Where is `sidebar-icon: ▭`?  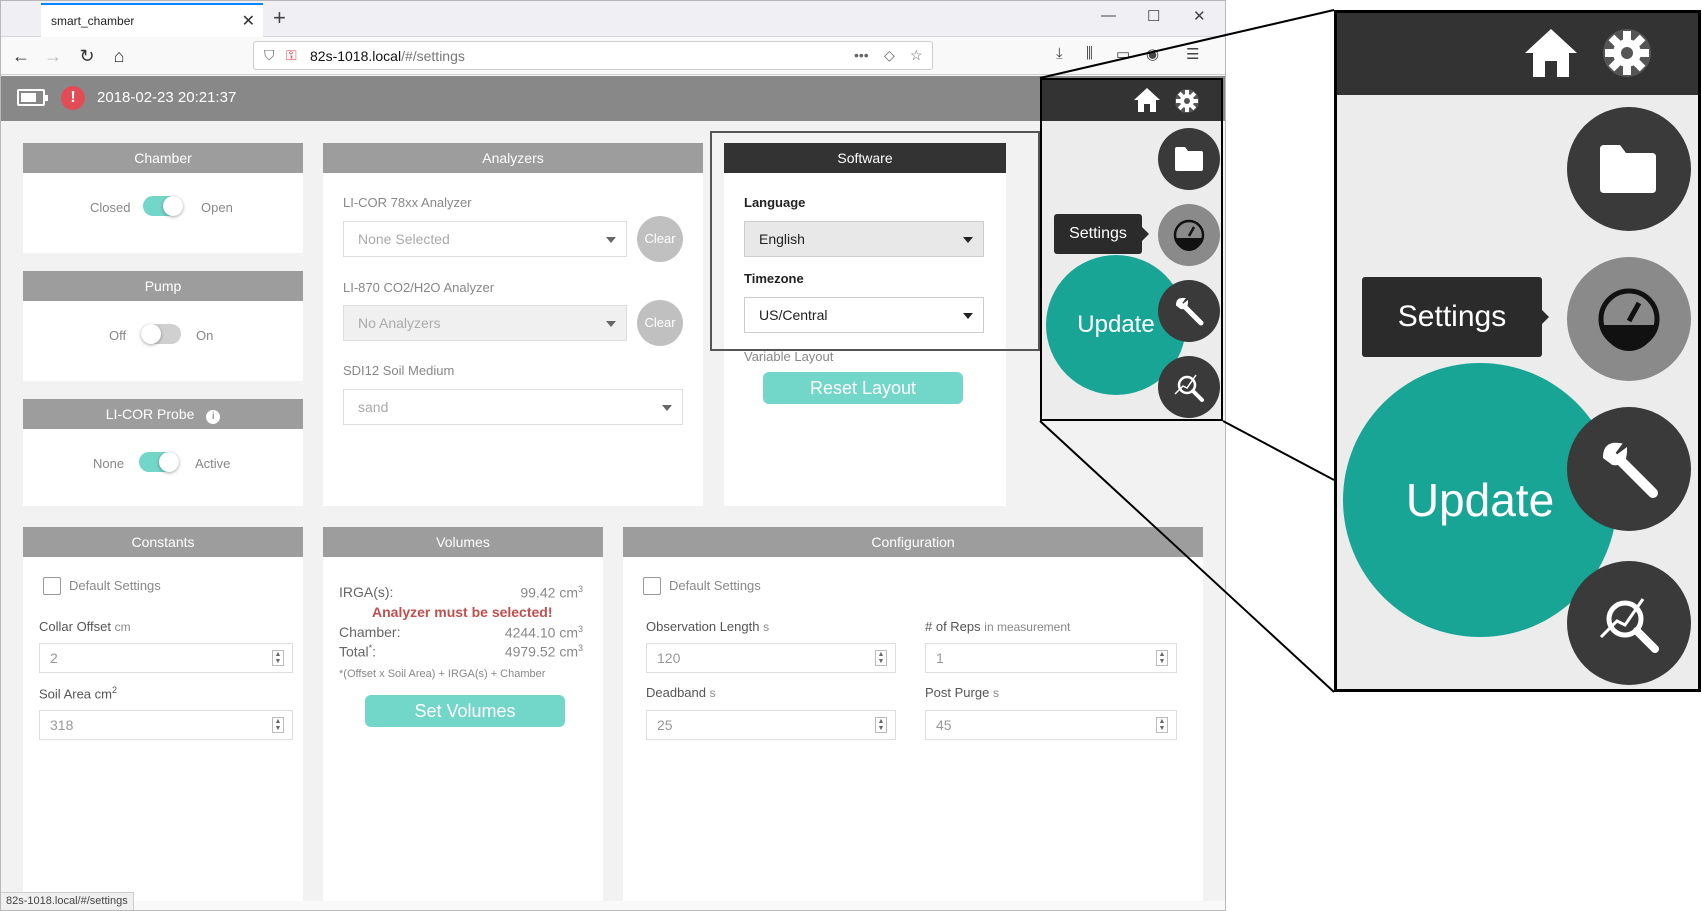
sidebar-icon: ▭ is located at coordinates (1123, 54).